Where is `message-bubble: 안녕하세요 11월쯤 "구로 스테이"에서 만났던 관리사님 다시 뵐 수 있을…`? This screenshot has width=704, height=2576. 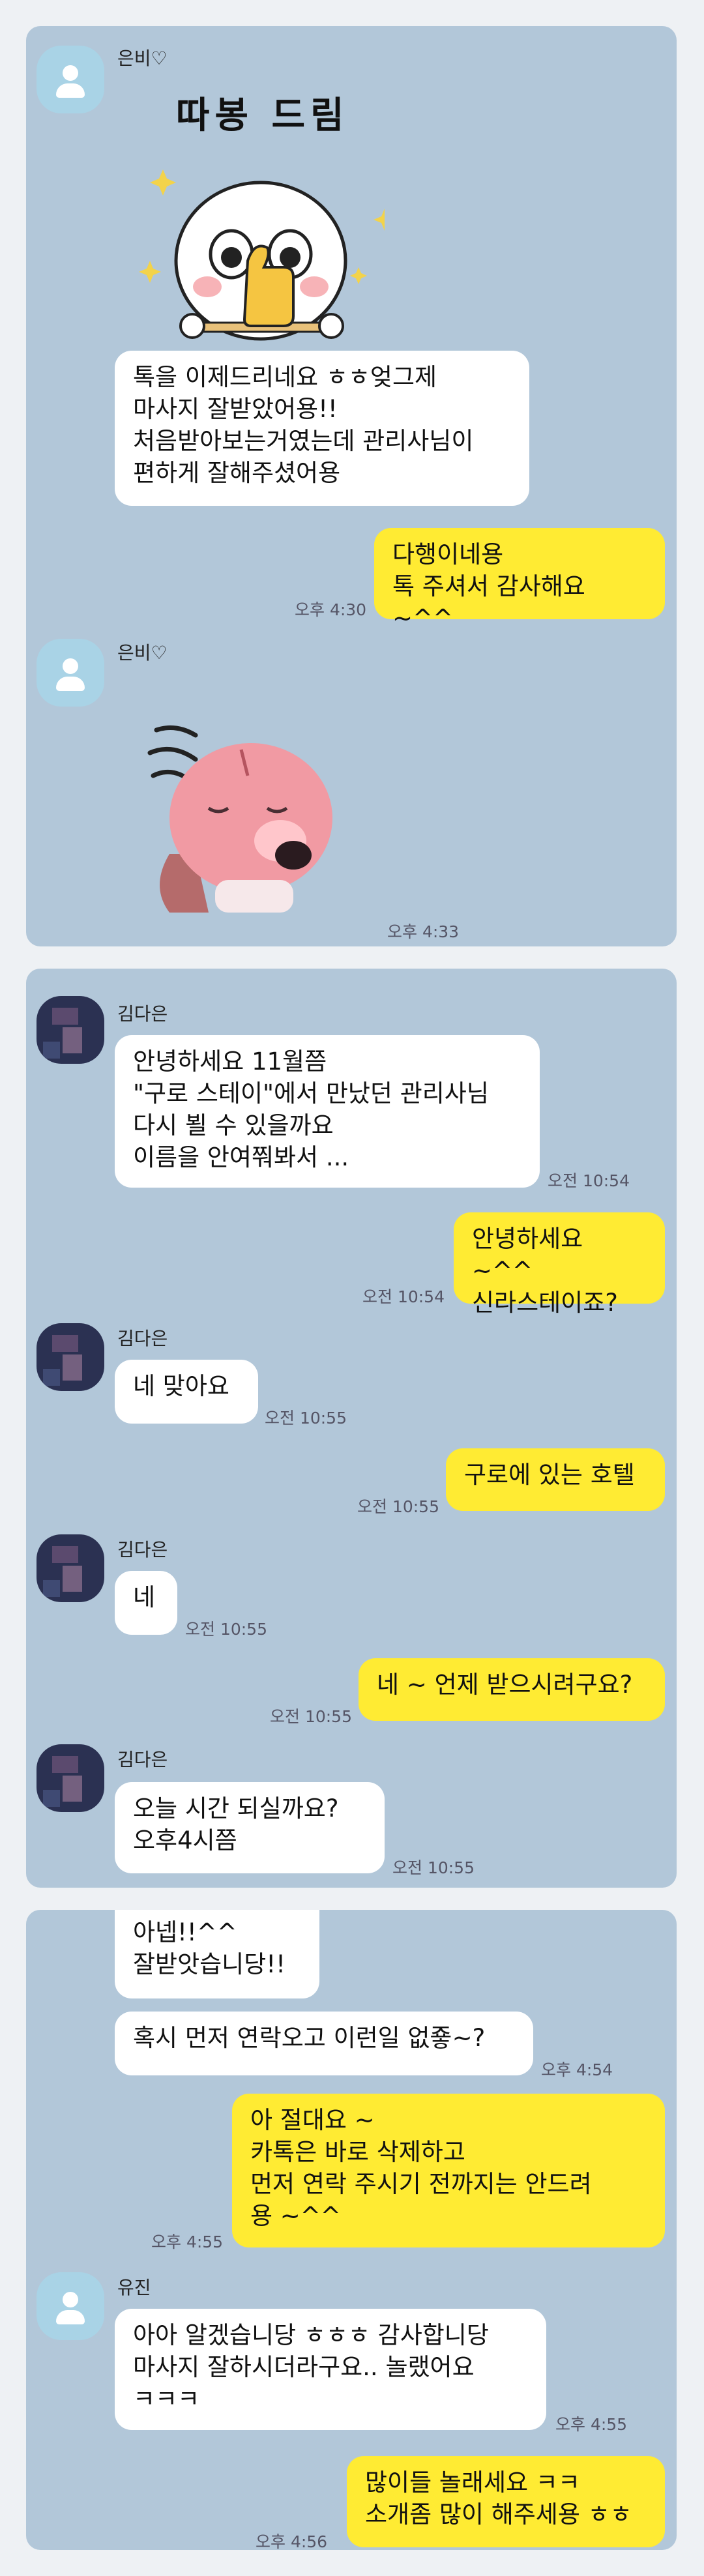
message-bubble: 안녕하세요 11월쯤 "구로 스테이"에서 만났던 관리사님 다시 뵐 수 있을… is located at coordinates (328, 1111).